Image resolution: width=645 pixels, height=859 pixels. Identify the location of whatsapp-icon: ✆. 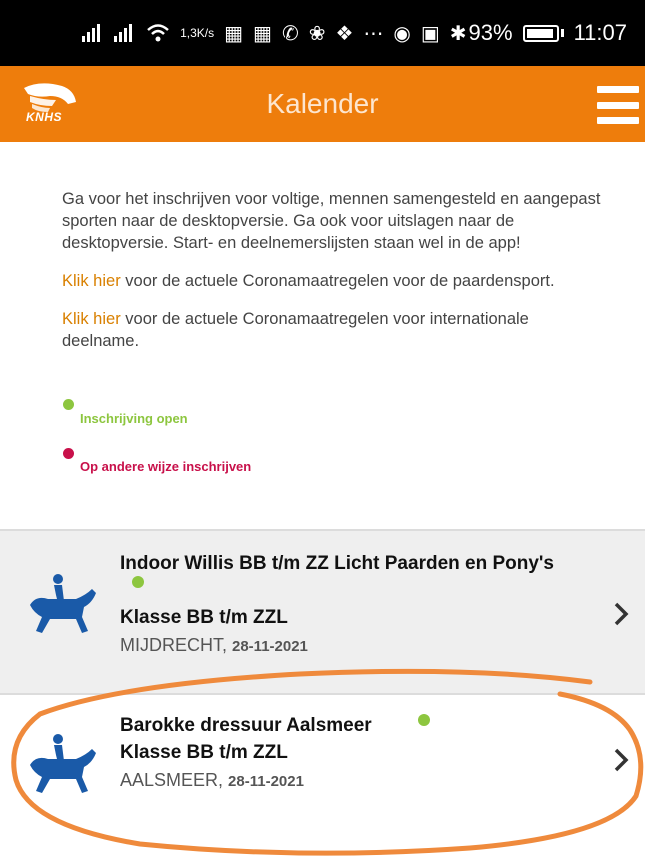
(290, 33).